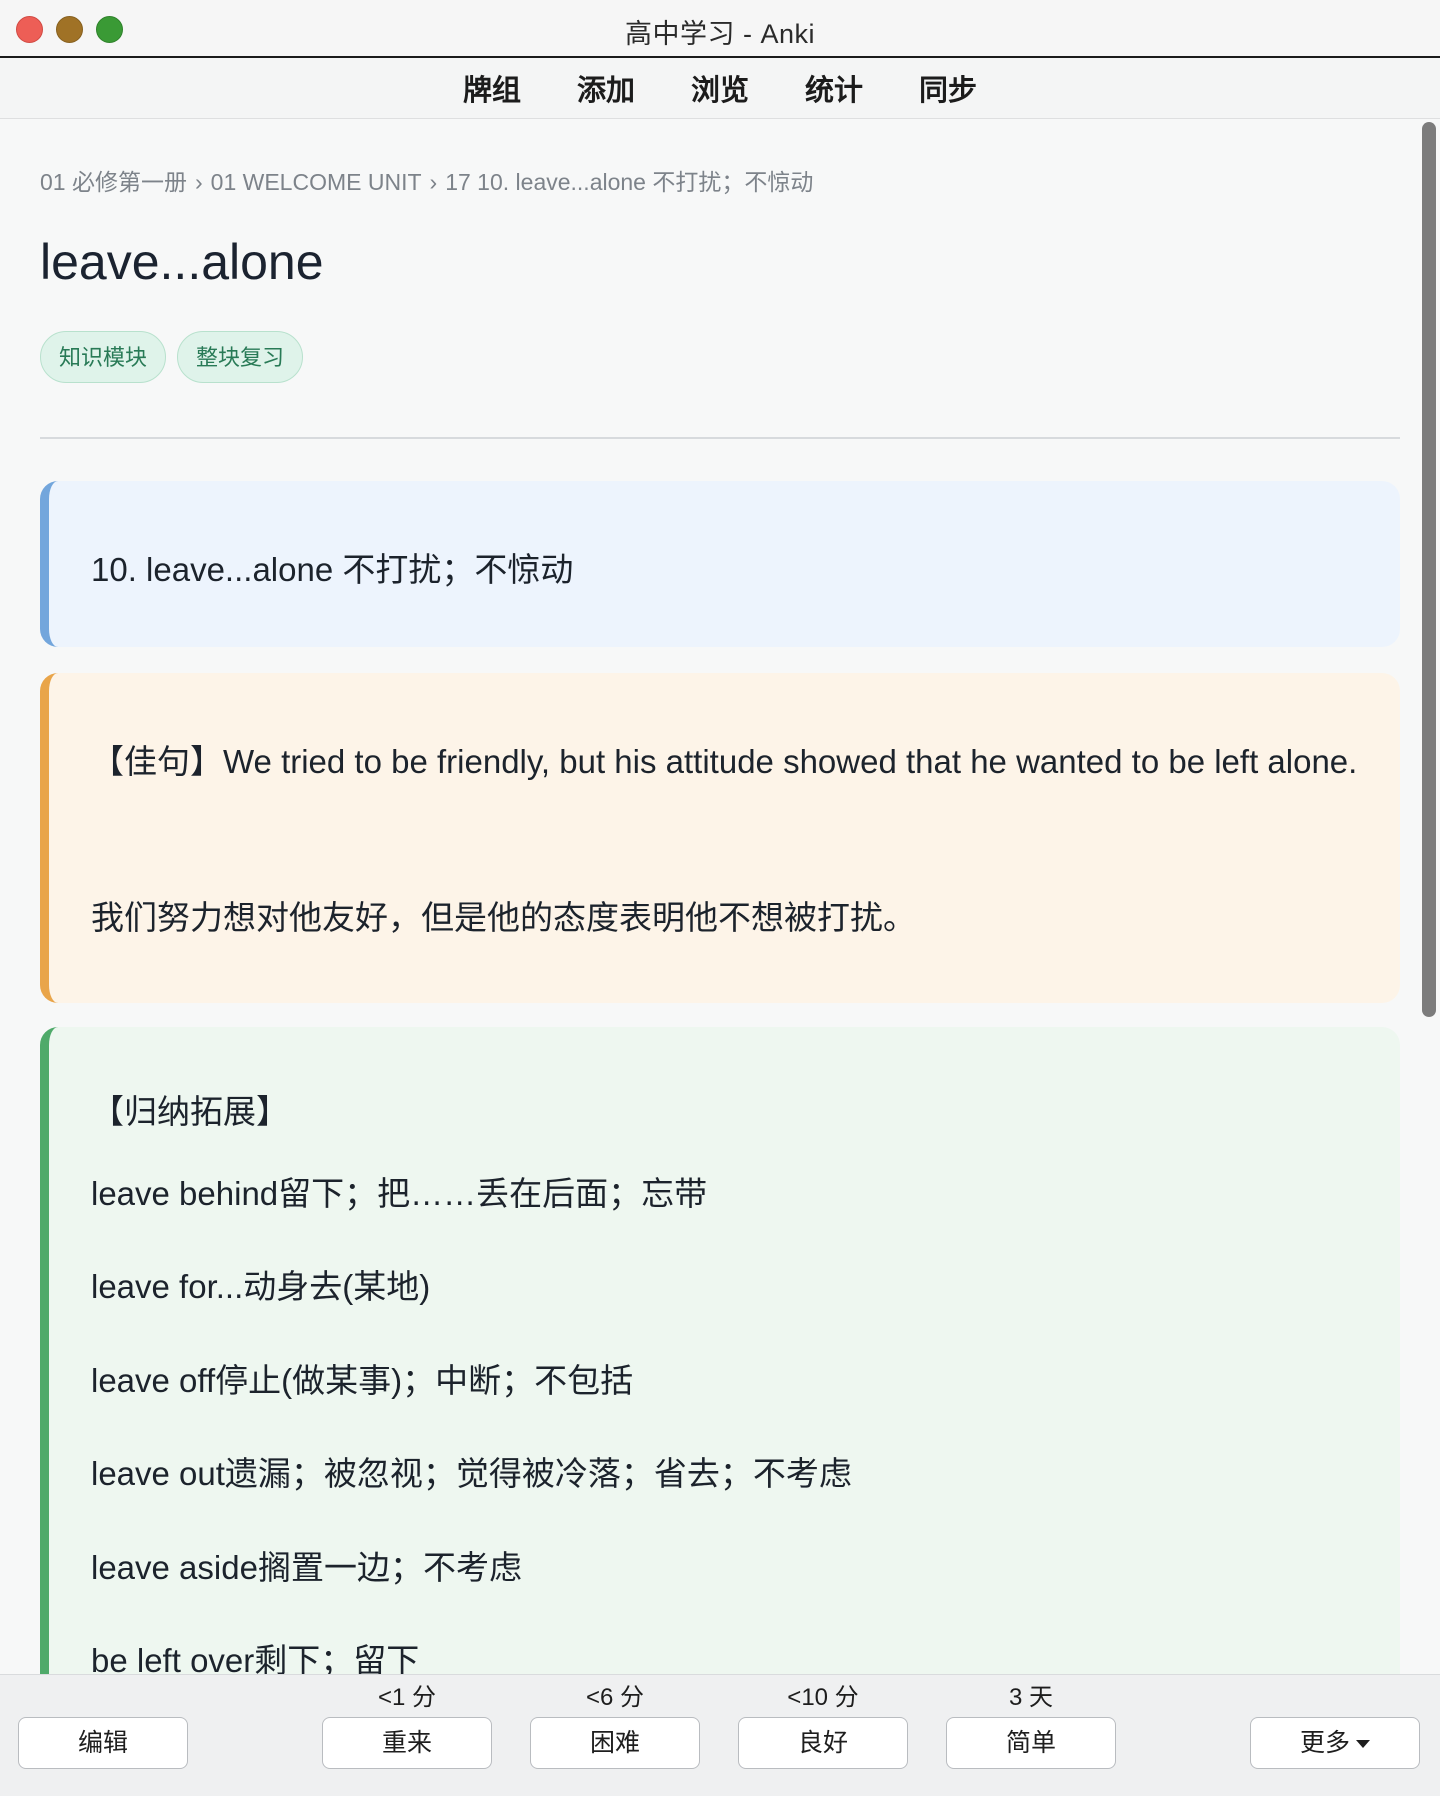 The width and height of the screenshot is (1440, 1796). What do you see at coordinates (182, 262) in the screenshot?
I see `card-title: leave...alone` at bounding box center [182, 262].